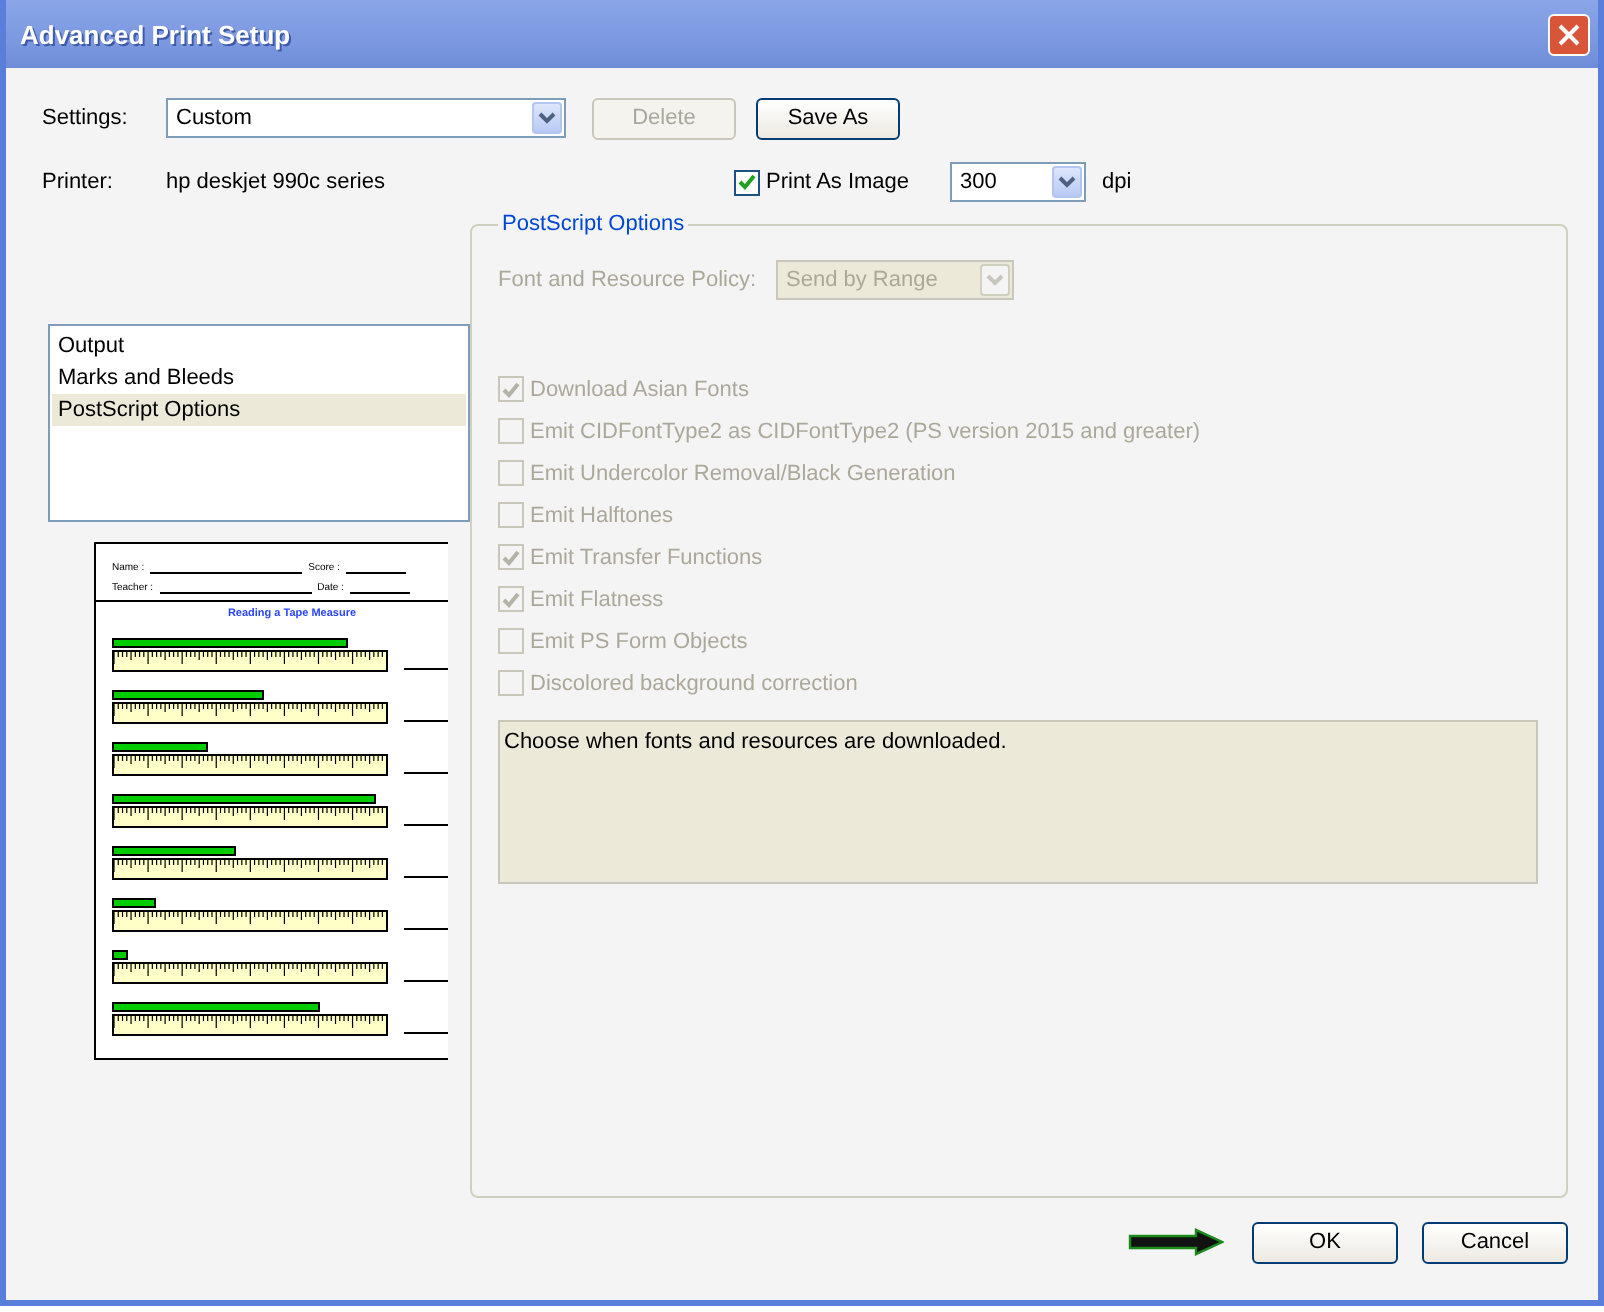  I want to click on checkbox, so click(747, 182).